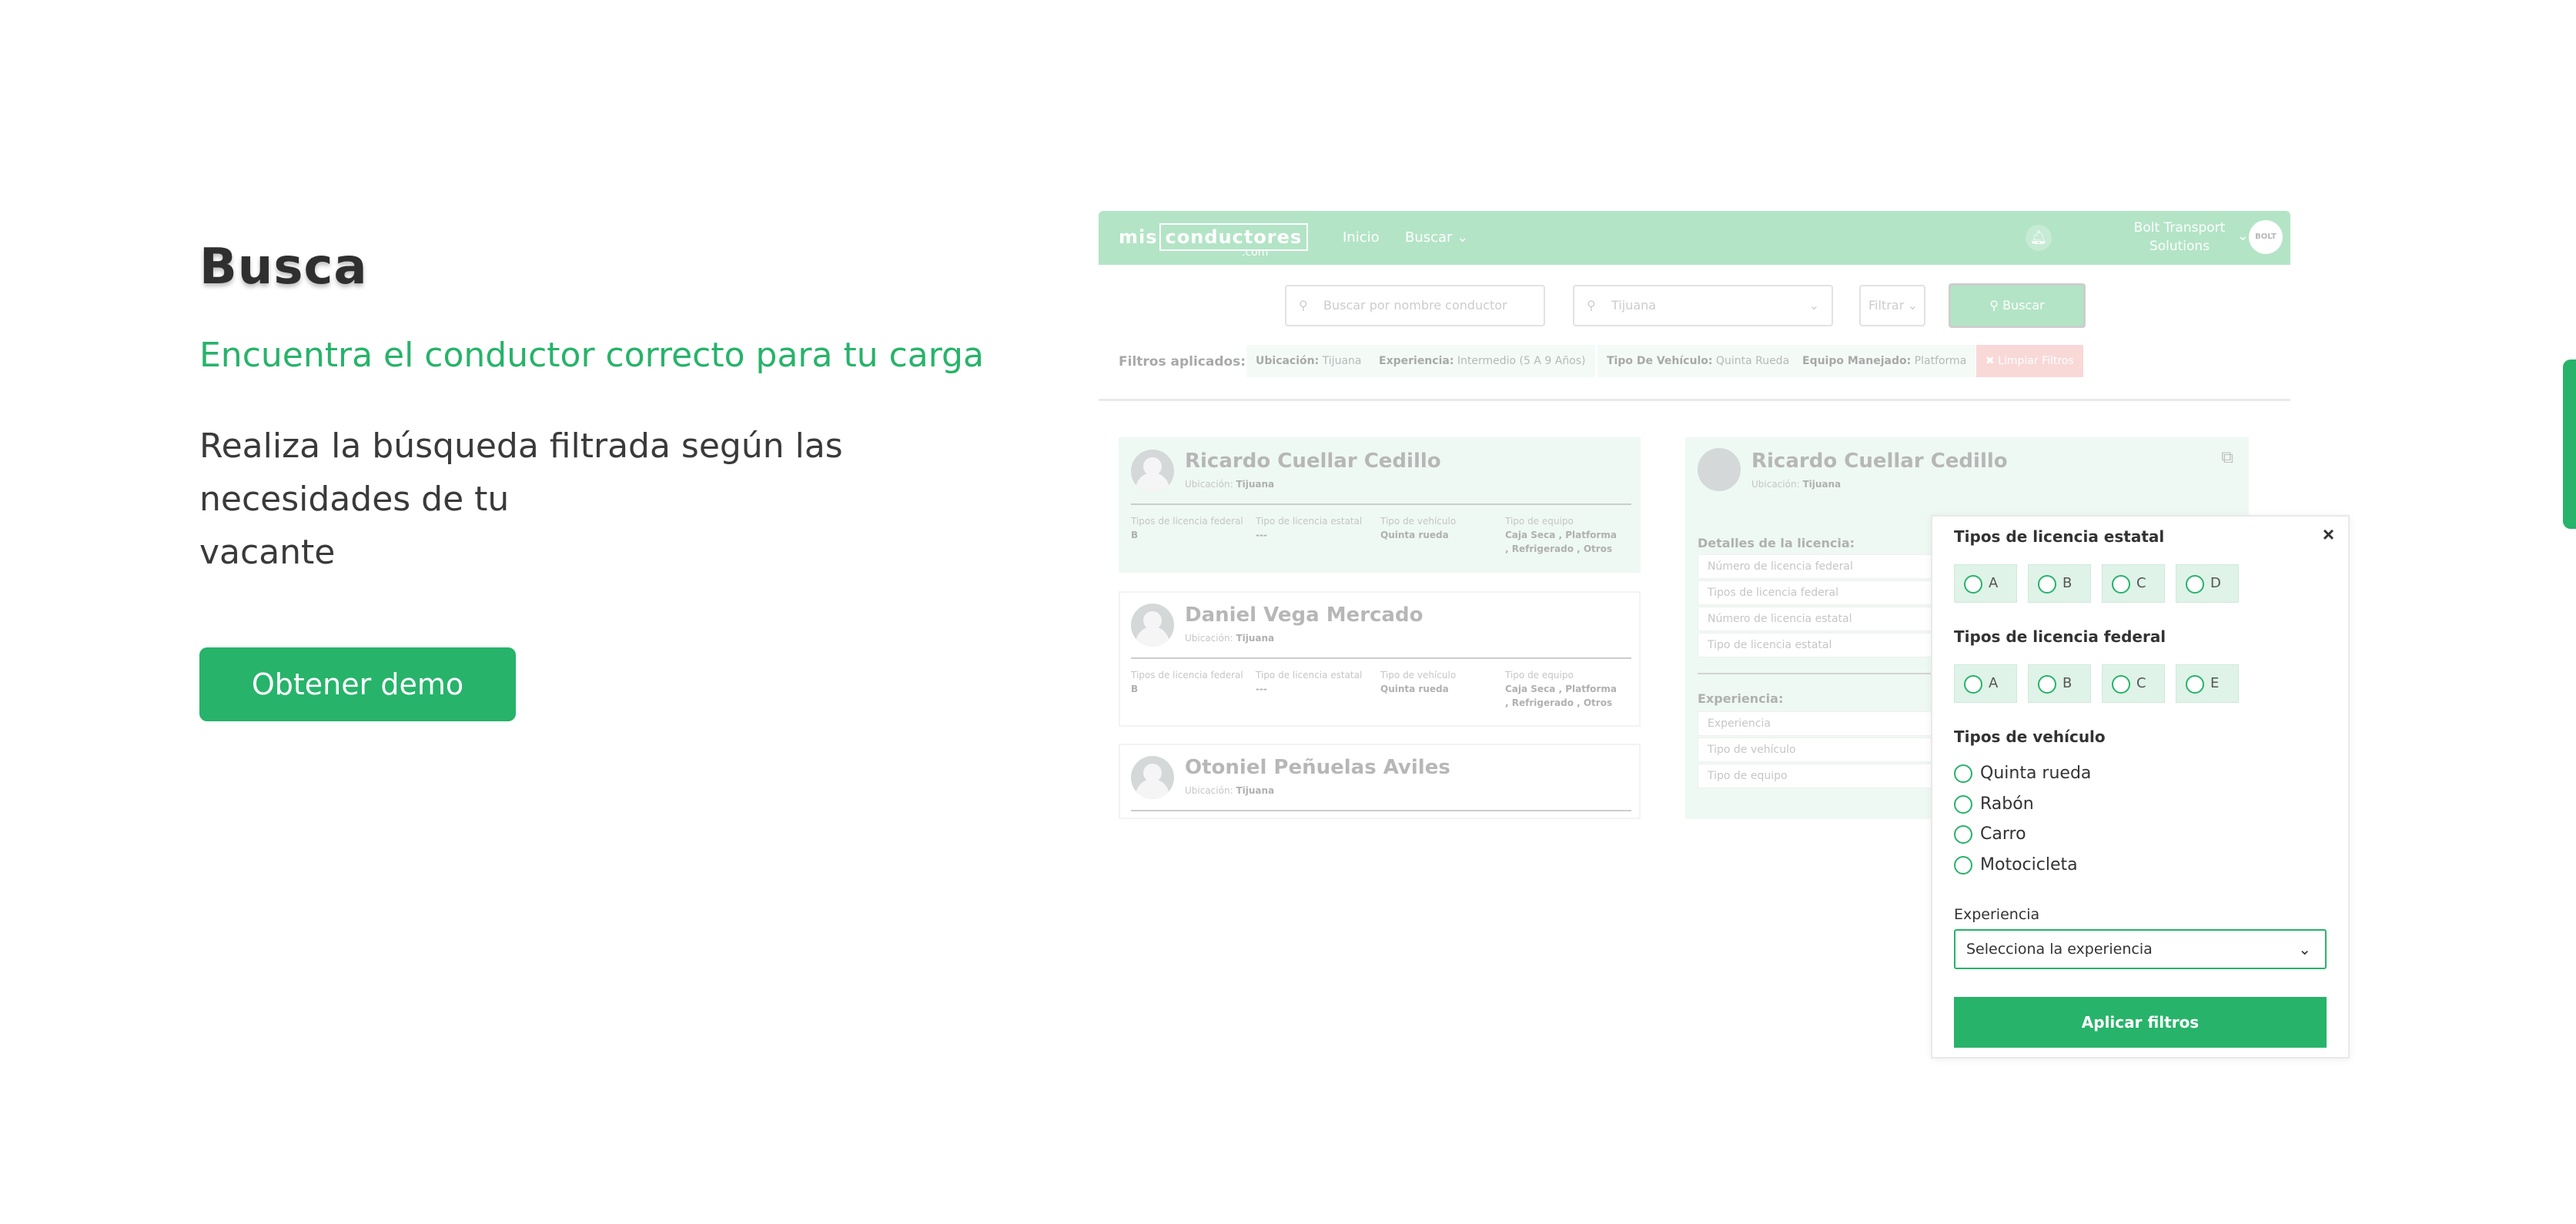 This screenshot has height=1224, width=2576. Describe the element at coordinates (2024, 306) in the screenshot. I see `search-button-label: Buscar` at that location.